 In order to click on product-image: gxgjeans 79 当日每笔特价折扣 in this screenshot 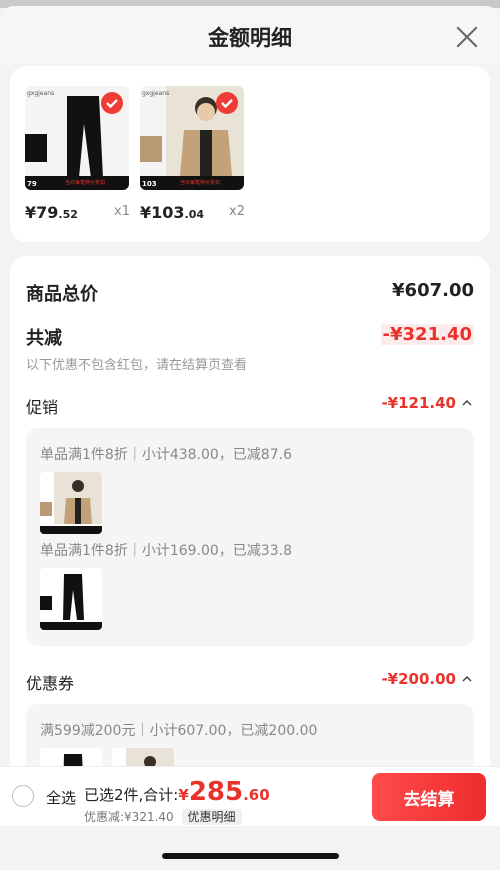, I will do `click(77, 138)`.